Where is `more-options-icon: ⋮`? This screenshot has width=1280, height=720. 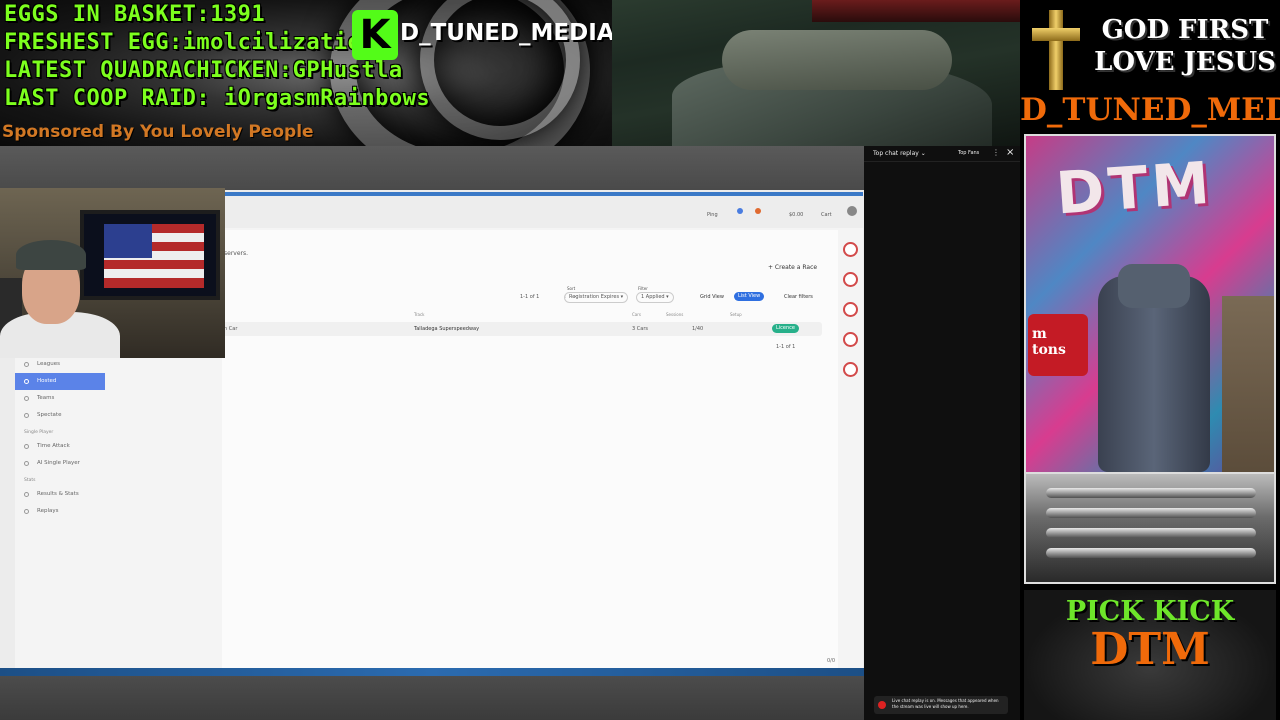 more-options-icon: ⋮ is located at coordinates (996, 152).